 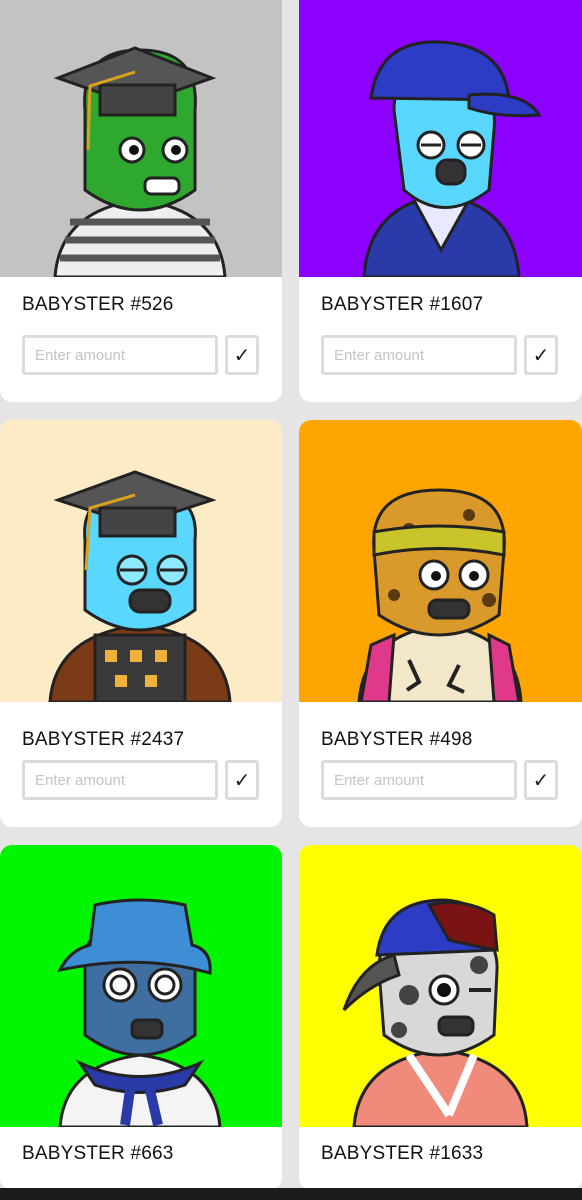 What do you see at coordinates (402, 304) in the screenshot?
I see `nft-title: BABYSTER #1607` at bounding box center [402, 304].